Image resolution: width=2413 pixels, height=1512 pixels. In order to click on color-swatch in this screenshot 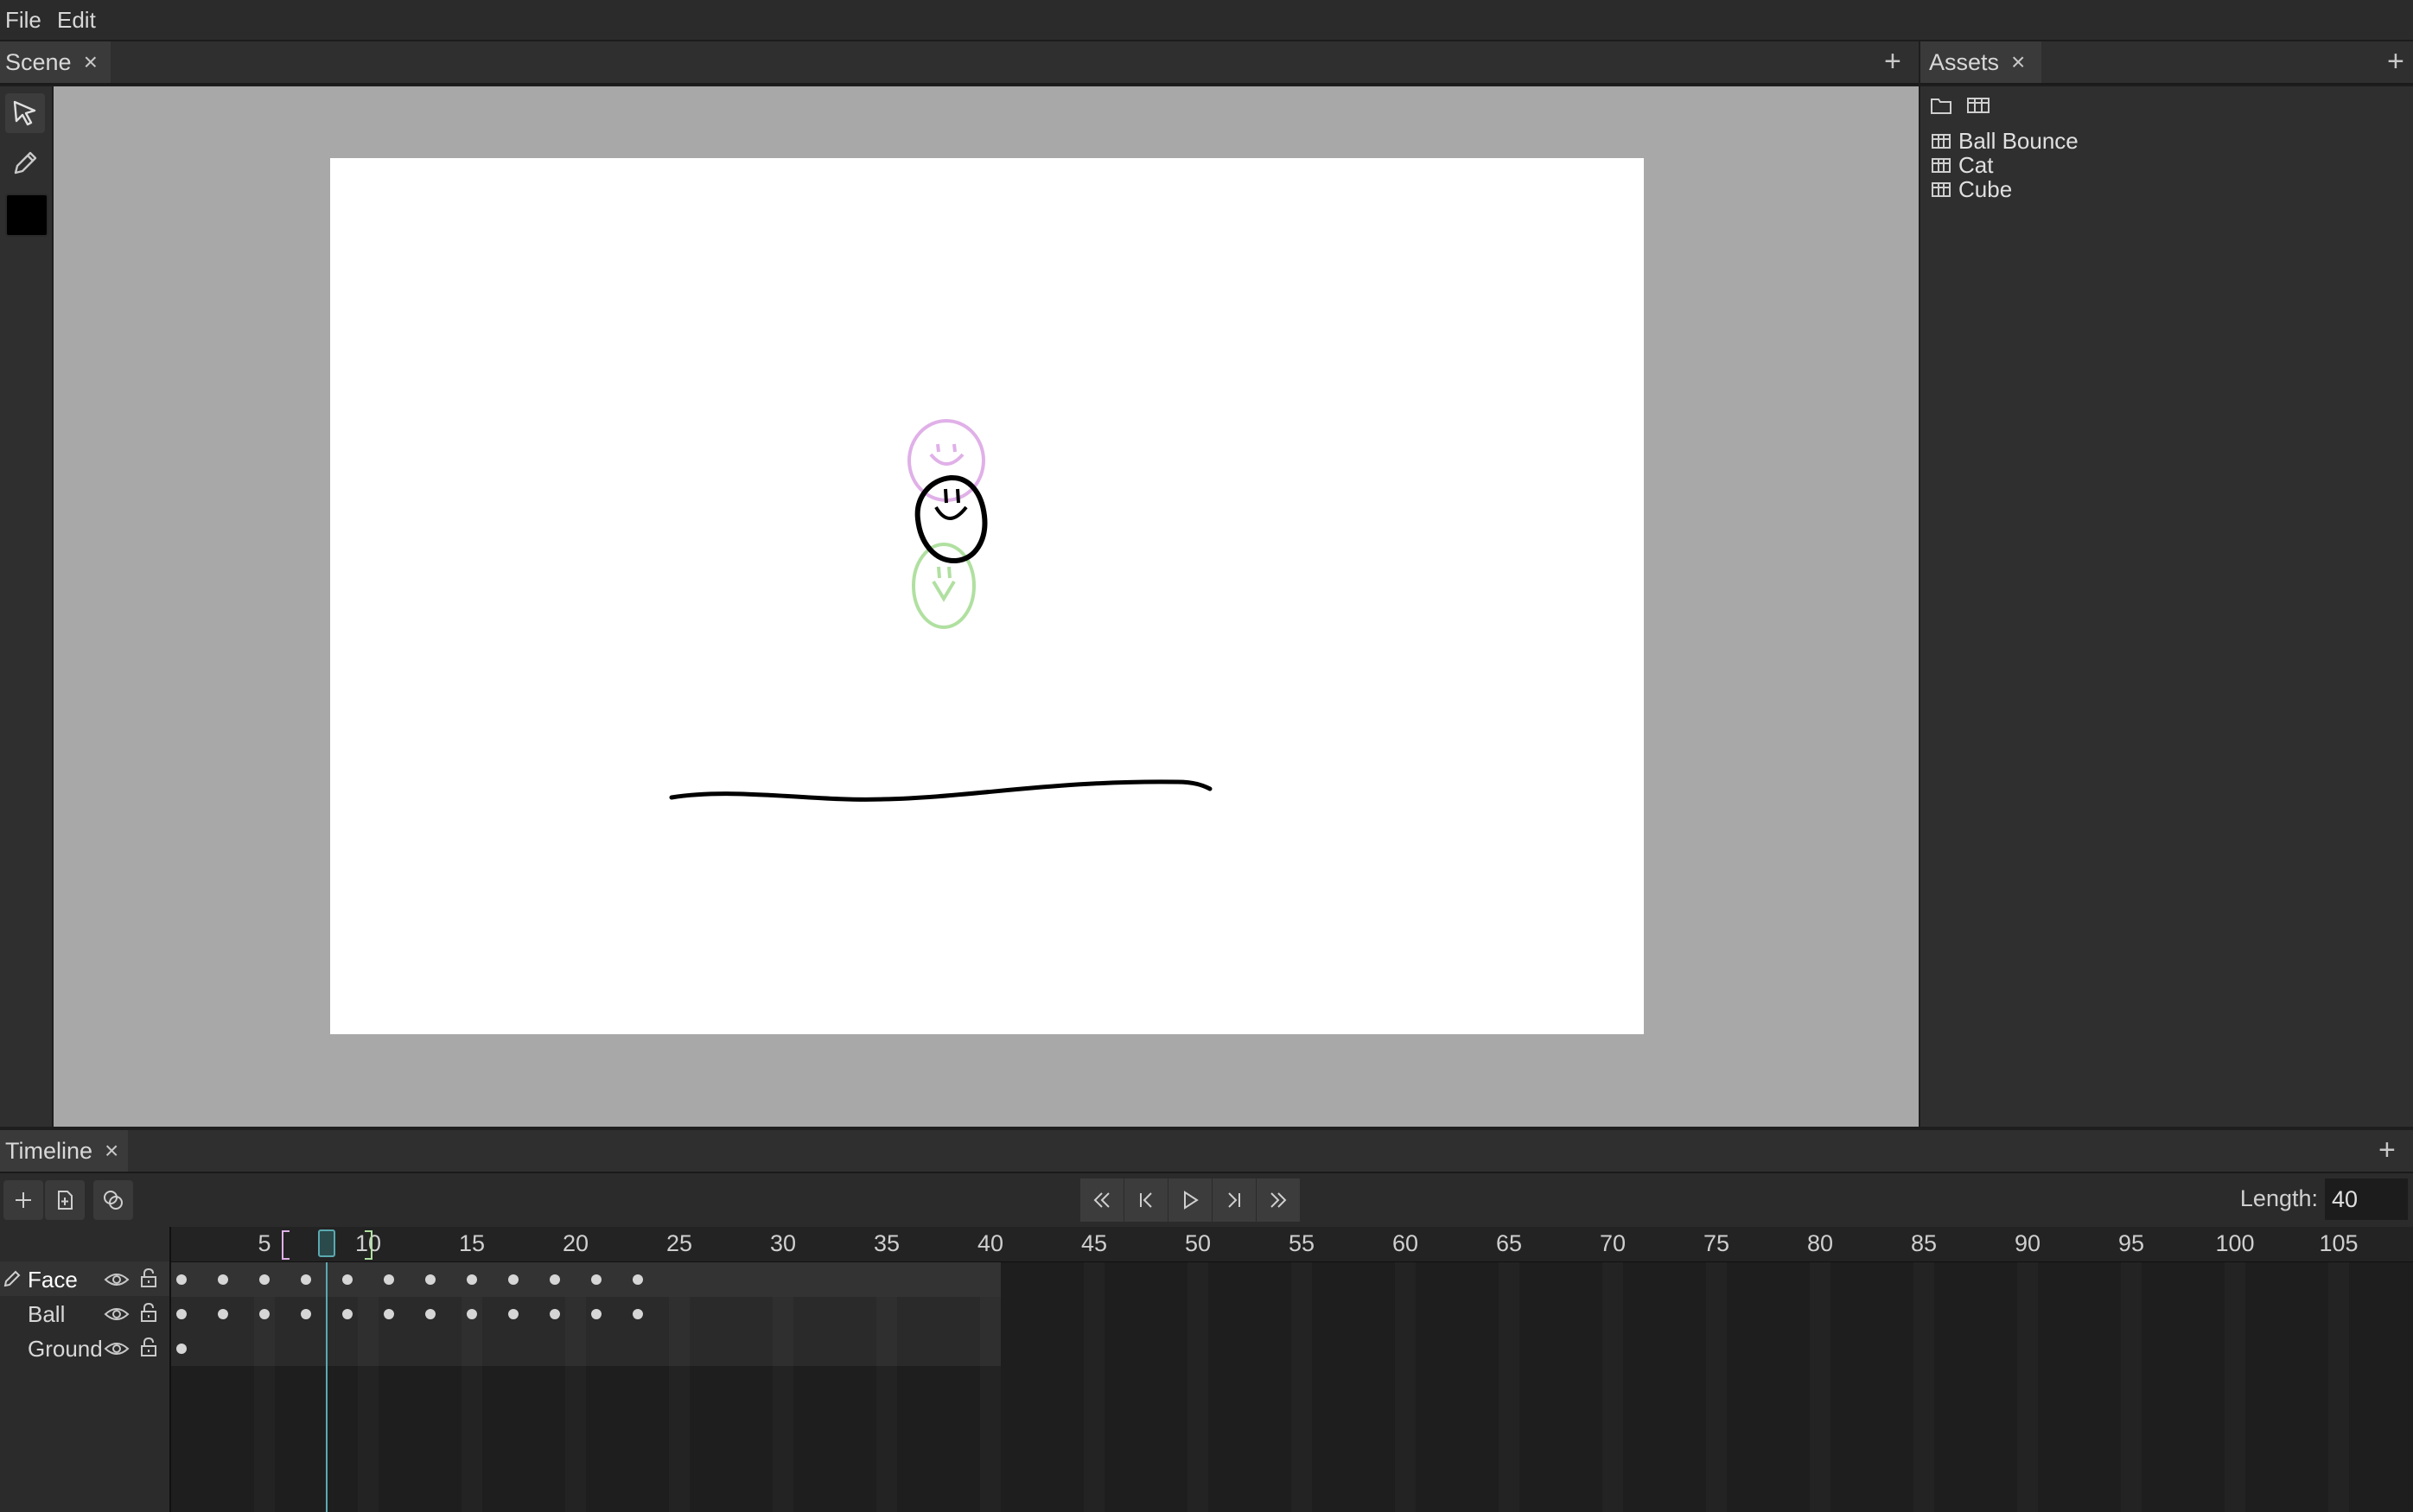, I will do `click(26, 215)`.